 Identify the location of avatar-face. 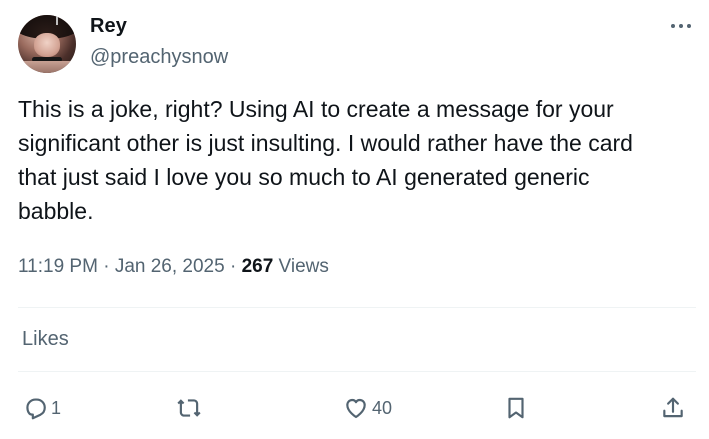
(47, 45).